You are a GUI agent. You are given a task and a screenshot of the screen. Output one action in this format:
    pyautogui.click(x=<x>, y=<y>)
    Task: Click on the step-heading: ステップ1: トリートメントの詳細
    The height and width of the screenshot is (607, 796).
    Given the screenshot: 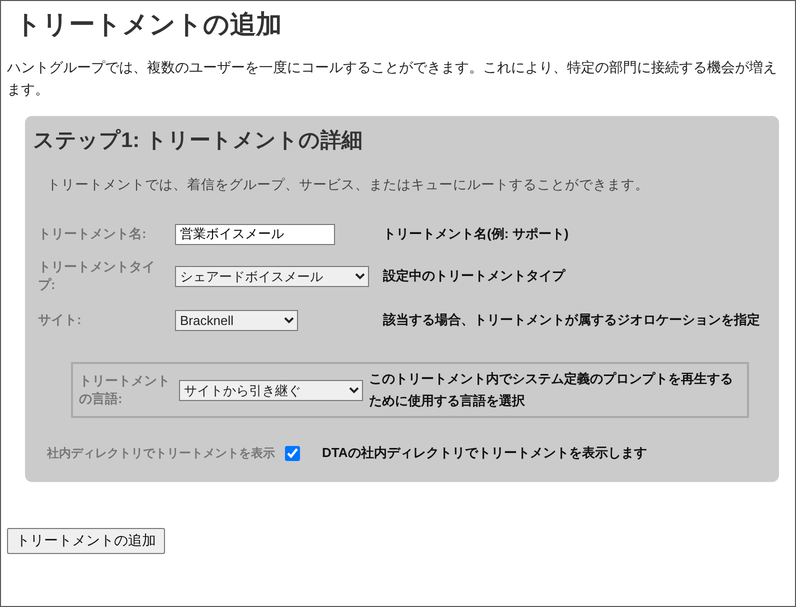 What is the action you would take?
    pyautogui.click(x=198, y=141)
    